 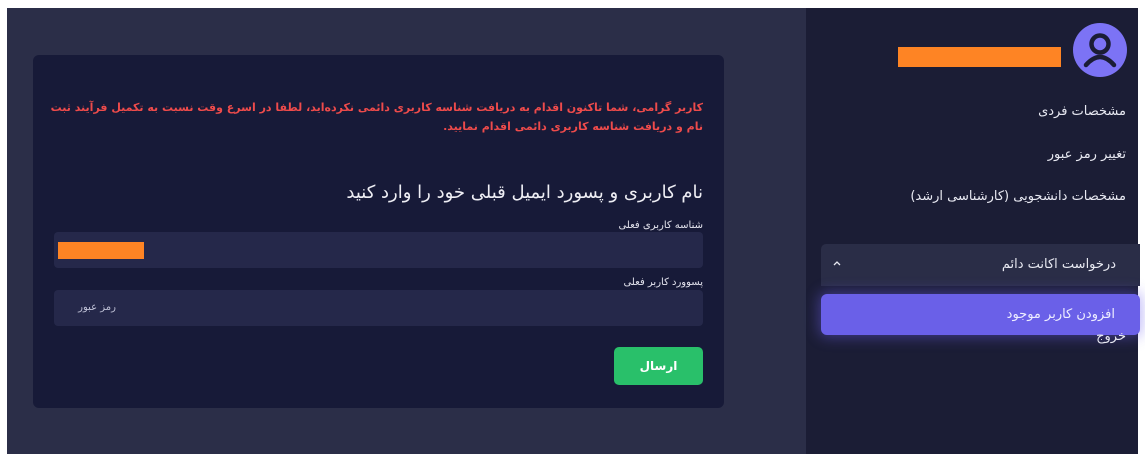 What do you see at coordinates (101, 250) in the screenshot?
I see `username-value-redacted` at bounding box center [101, 250].